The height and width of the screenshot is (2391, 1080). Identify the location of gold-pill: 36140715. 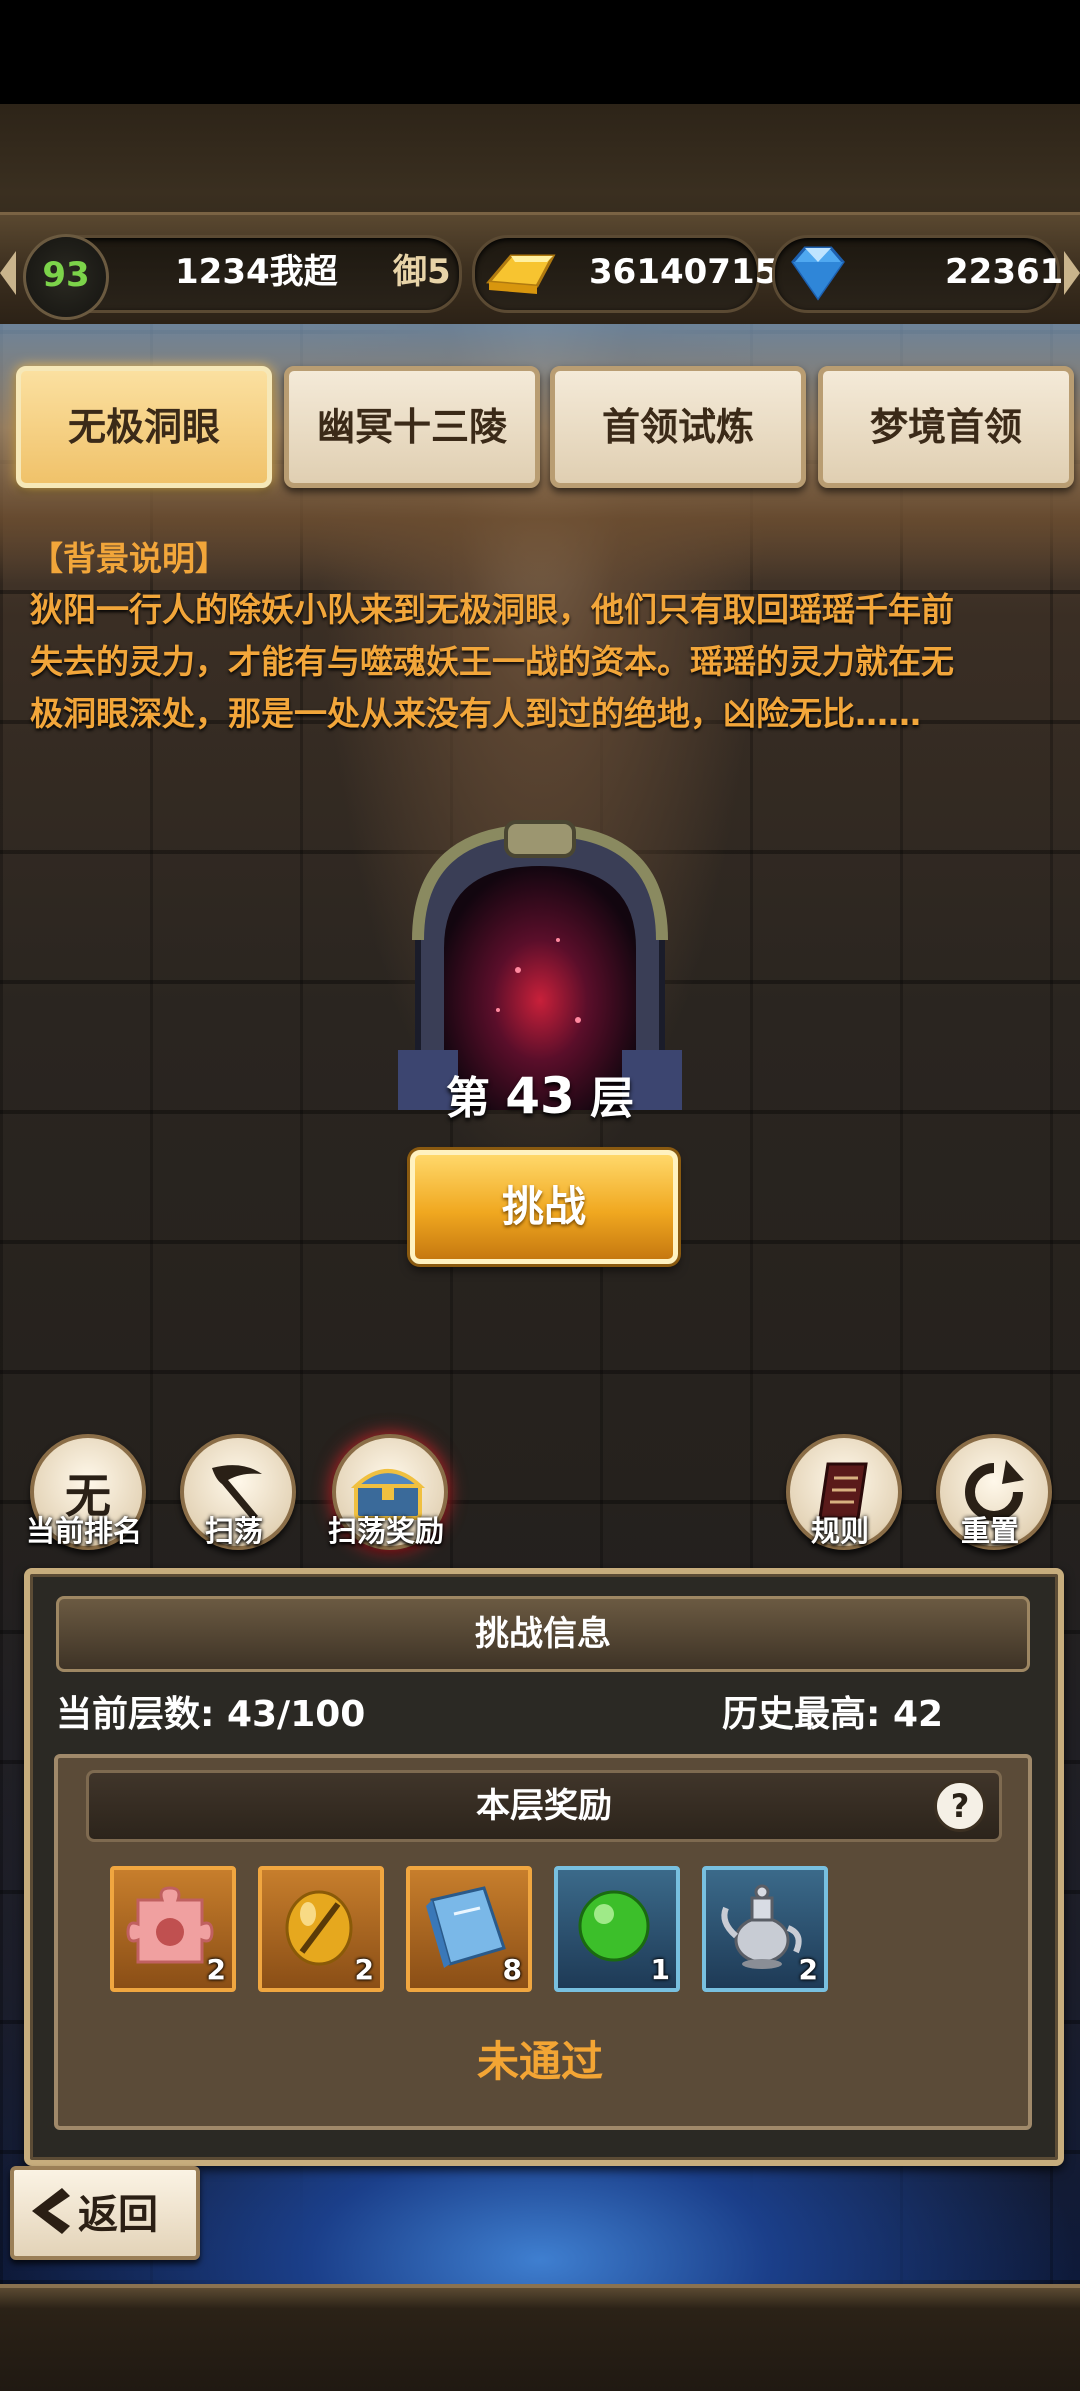
(625, 274).